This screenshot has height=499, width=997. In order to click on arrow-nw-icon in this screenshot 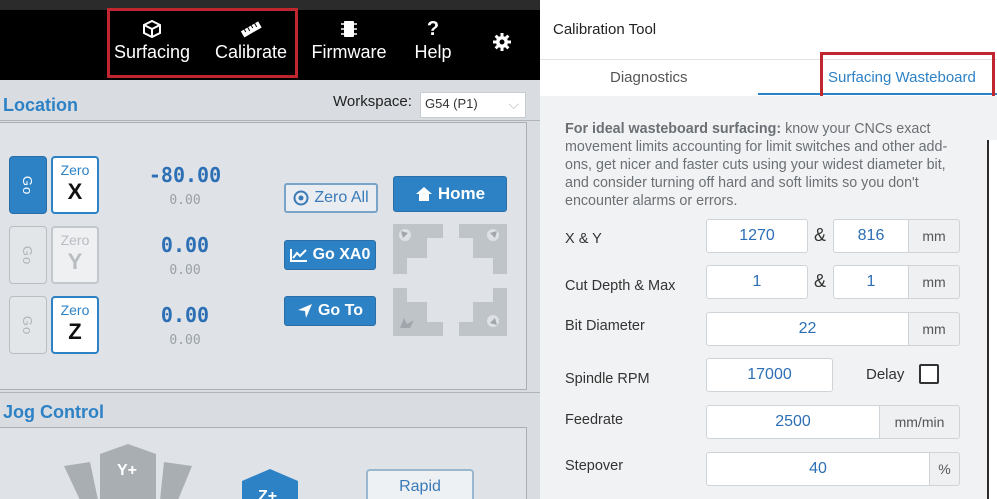, I will do `click(405, 235)`.